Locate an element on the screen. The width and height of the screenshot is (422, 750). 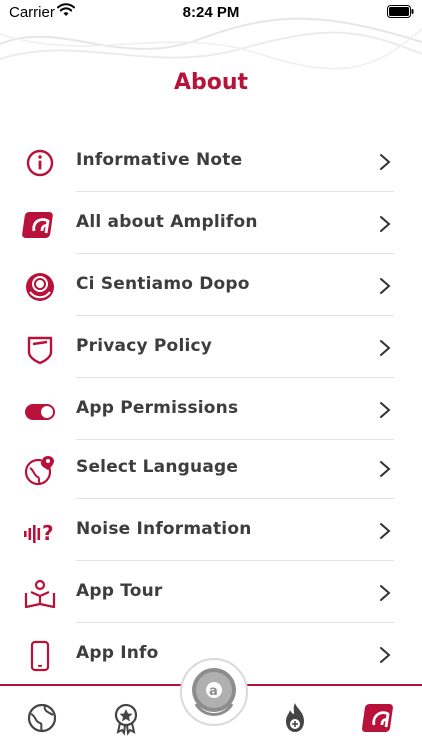
menu-item-informative-note: Informative Note is located at coordinates (211, 161).